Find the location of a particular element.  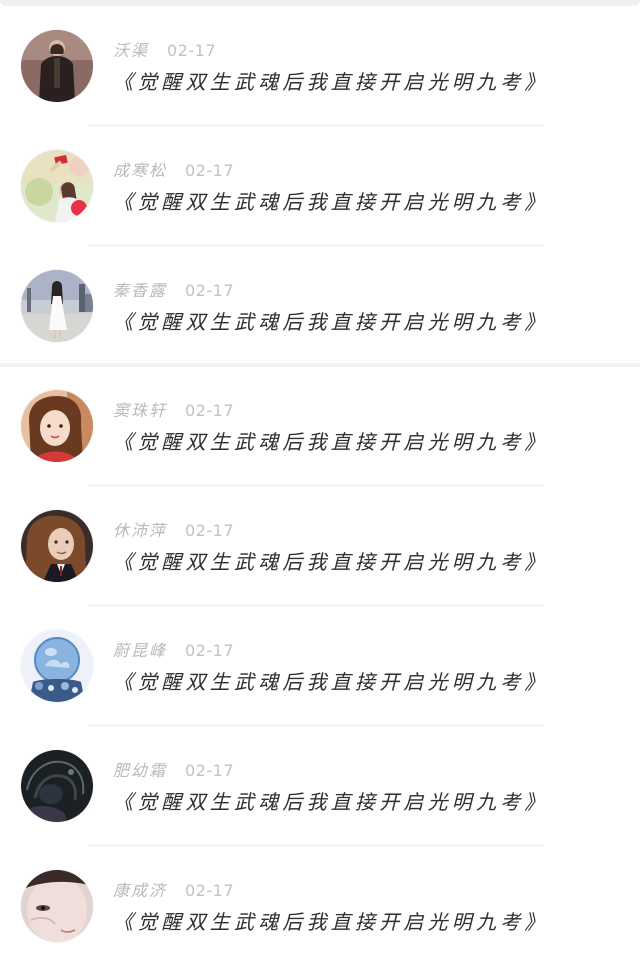

avatar-dark-sketch-icon is located at coordinates (57, 786).